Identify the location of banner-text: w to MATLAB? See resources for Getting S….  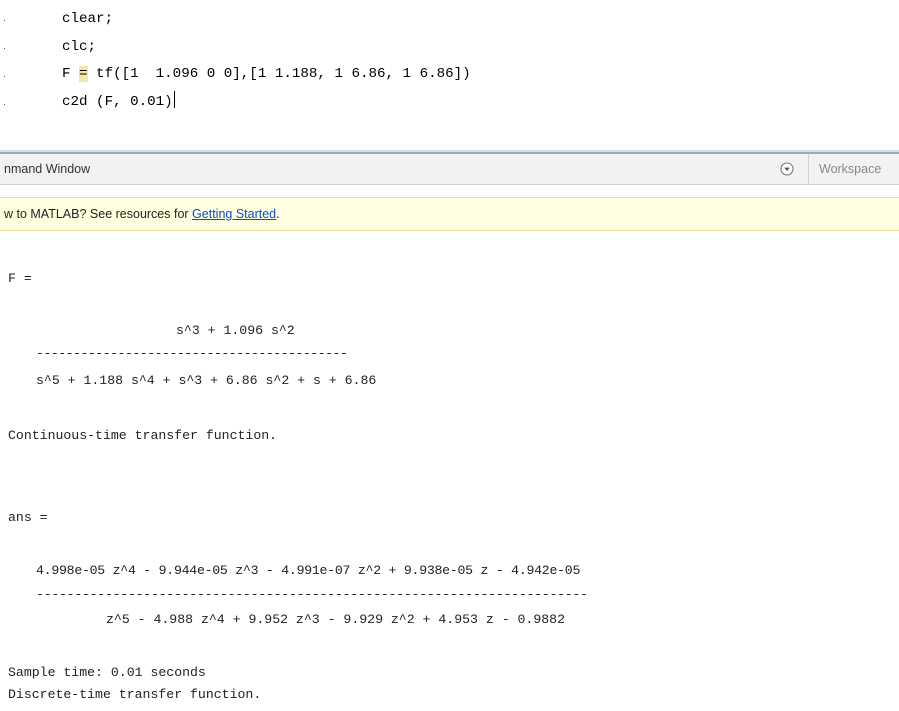
(142, 214).